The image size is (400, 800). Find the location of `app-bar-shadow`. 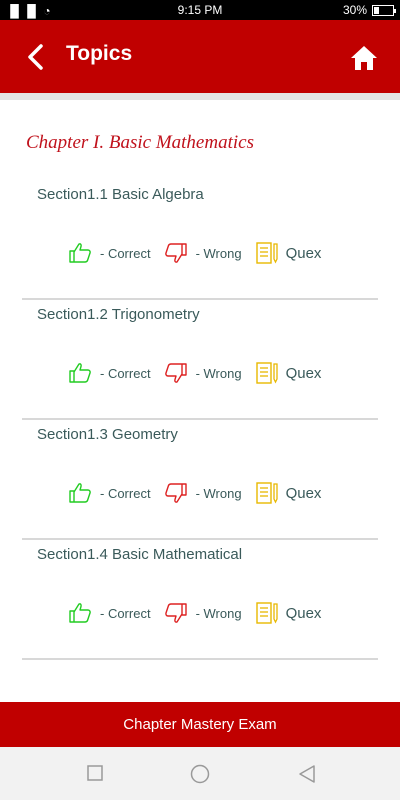

app-bar-shadow is located at coordinates (200, 96).